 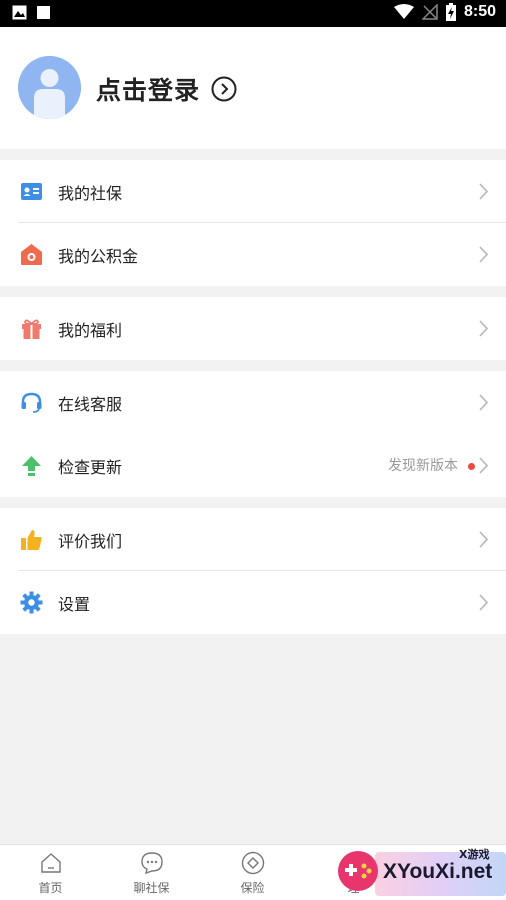 I want to click on profile-header: 点击登录, so click(x=253, y=88).